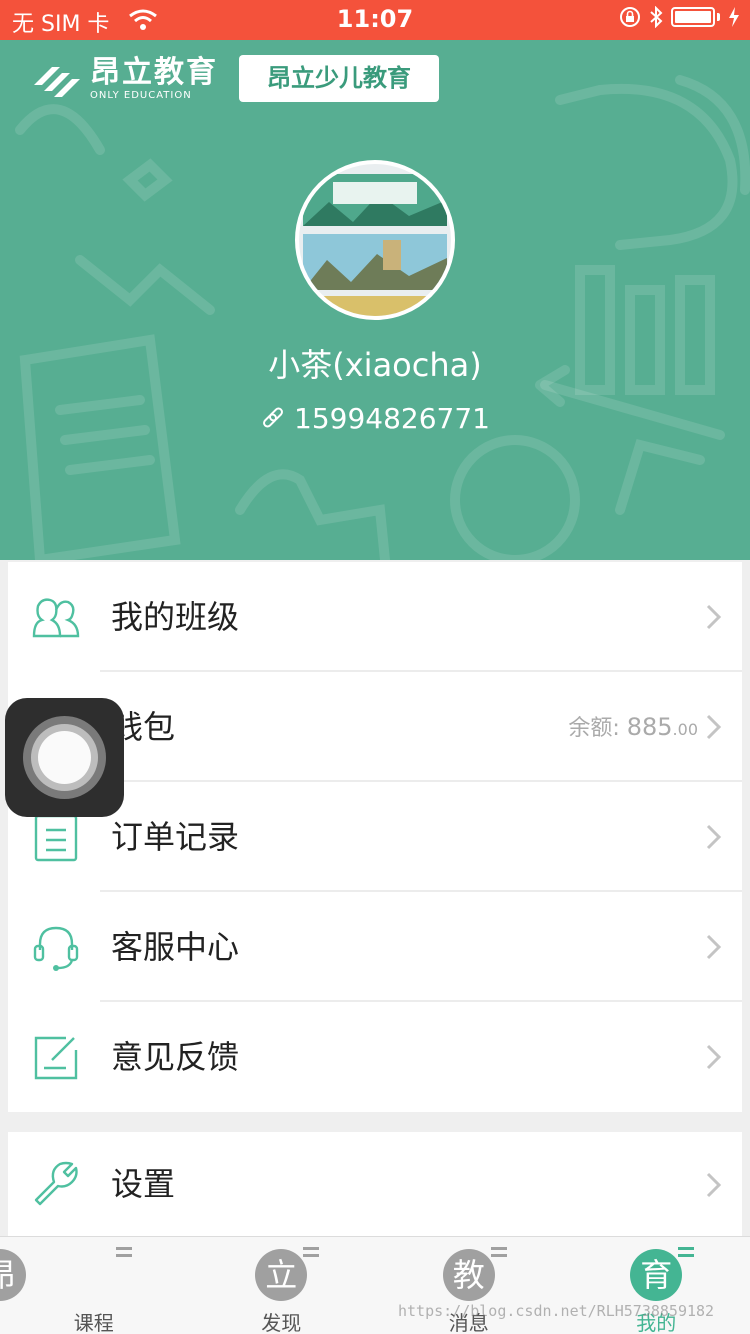 Image resolution: width=750 pixels, height=1334 pixels. I want to click on wrench-icon, so click(56, 1183).